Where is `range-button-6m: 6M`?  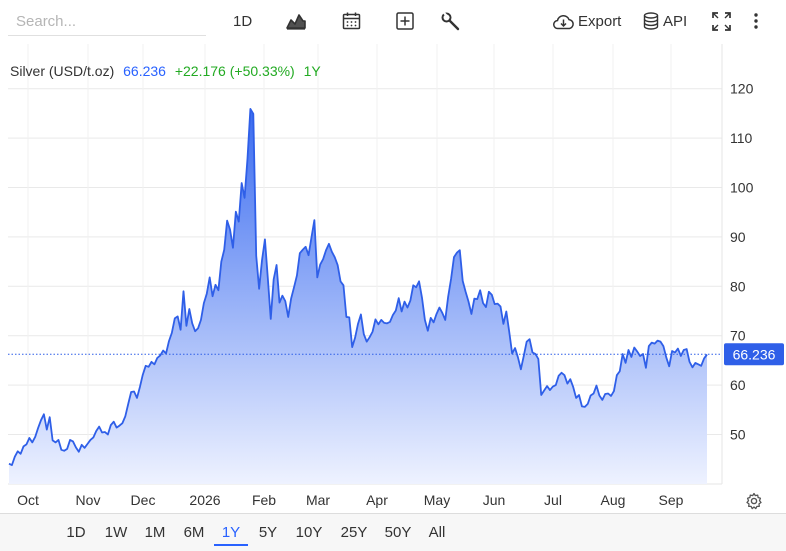
range-button-6m: 6M is located at coordinates (194, 533).